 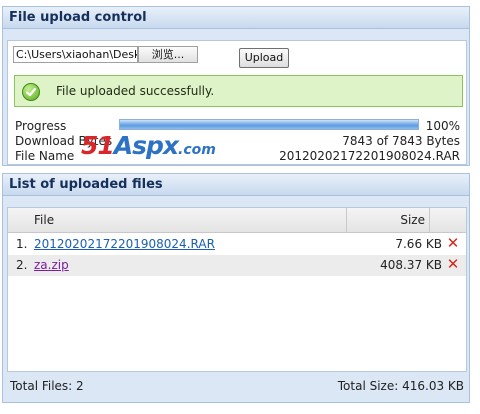 What do you see at coordinates (418, 244) in the screenshot?
I see `file-size: 7.66 KB` at bounding box center [418, 244].